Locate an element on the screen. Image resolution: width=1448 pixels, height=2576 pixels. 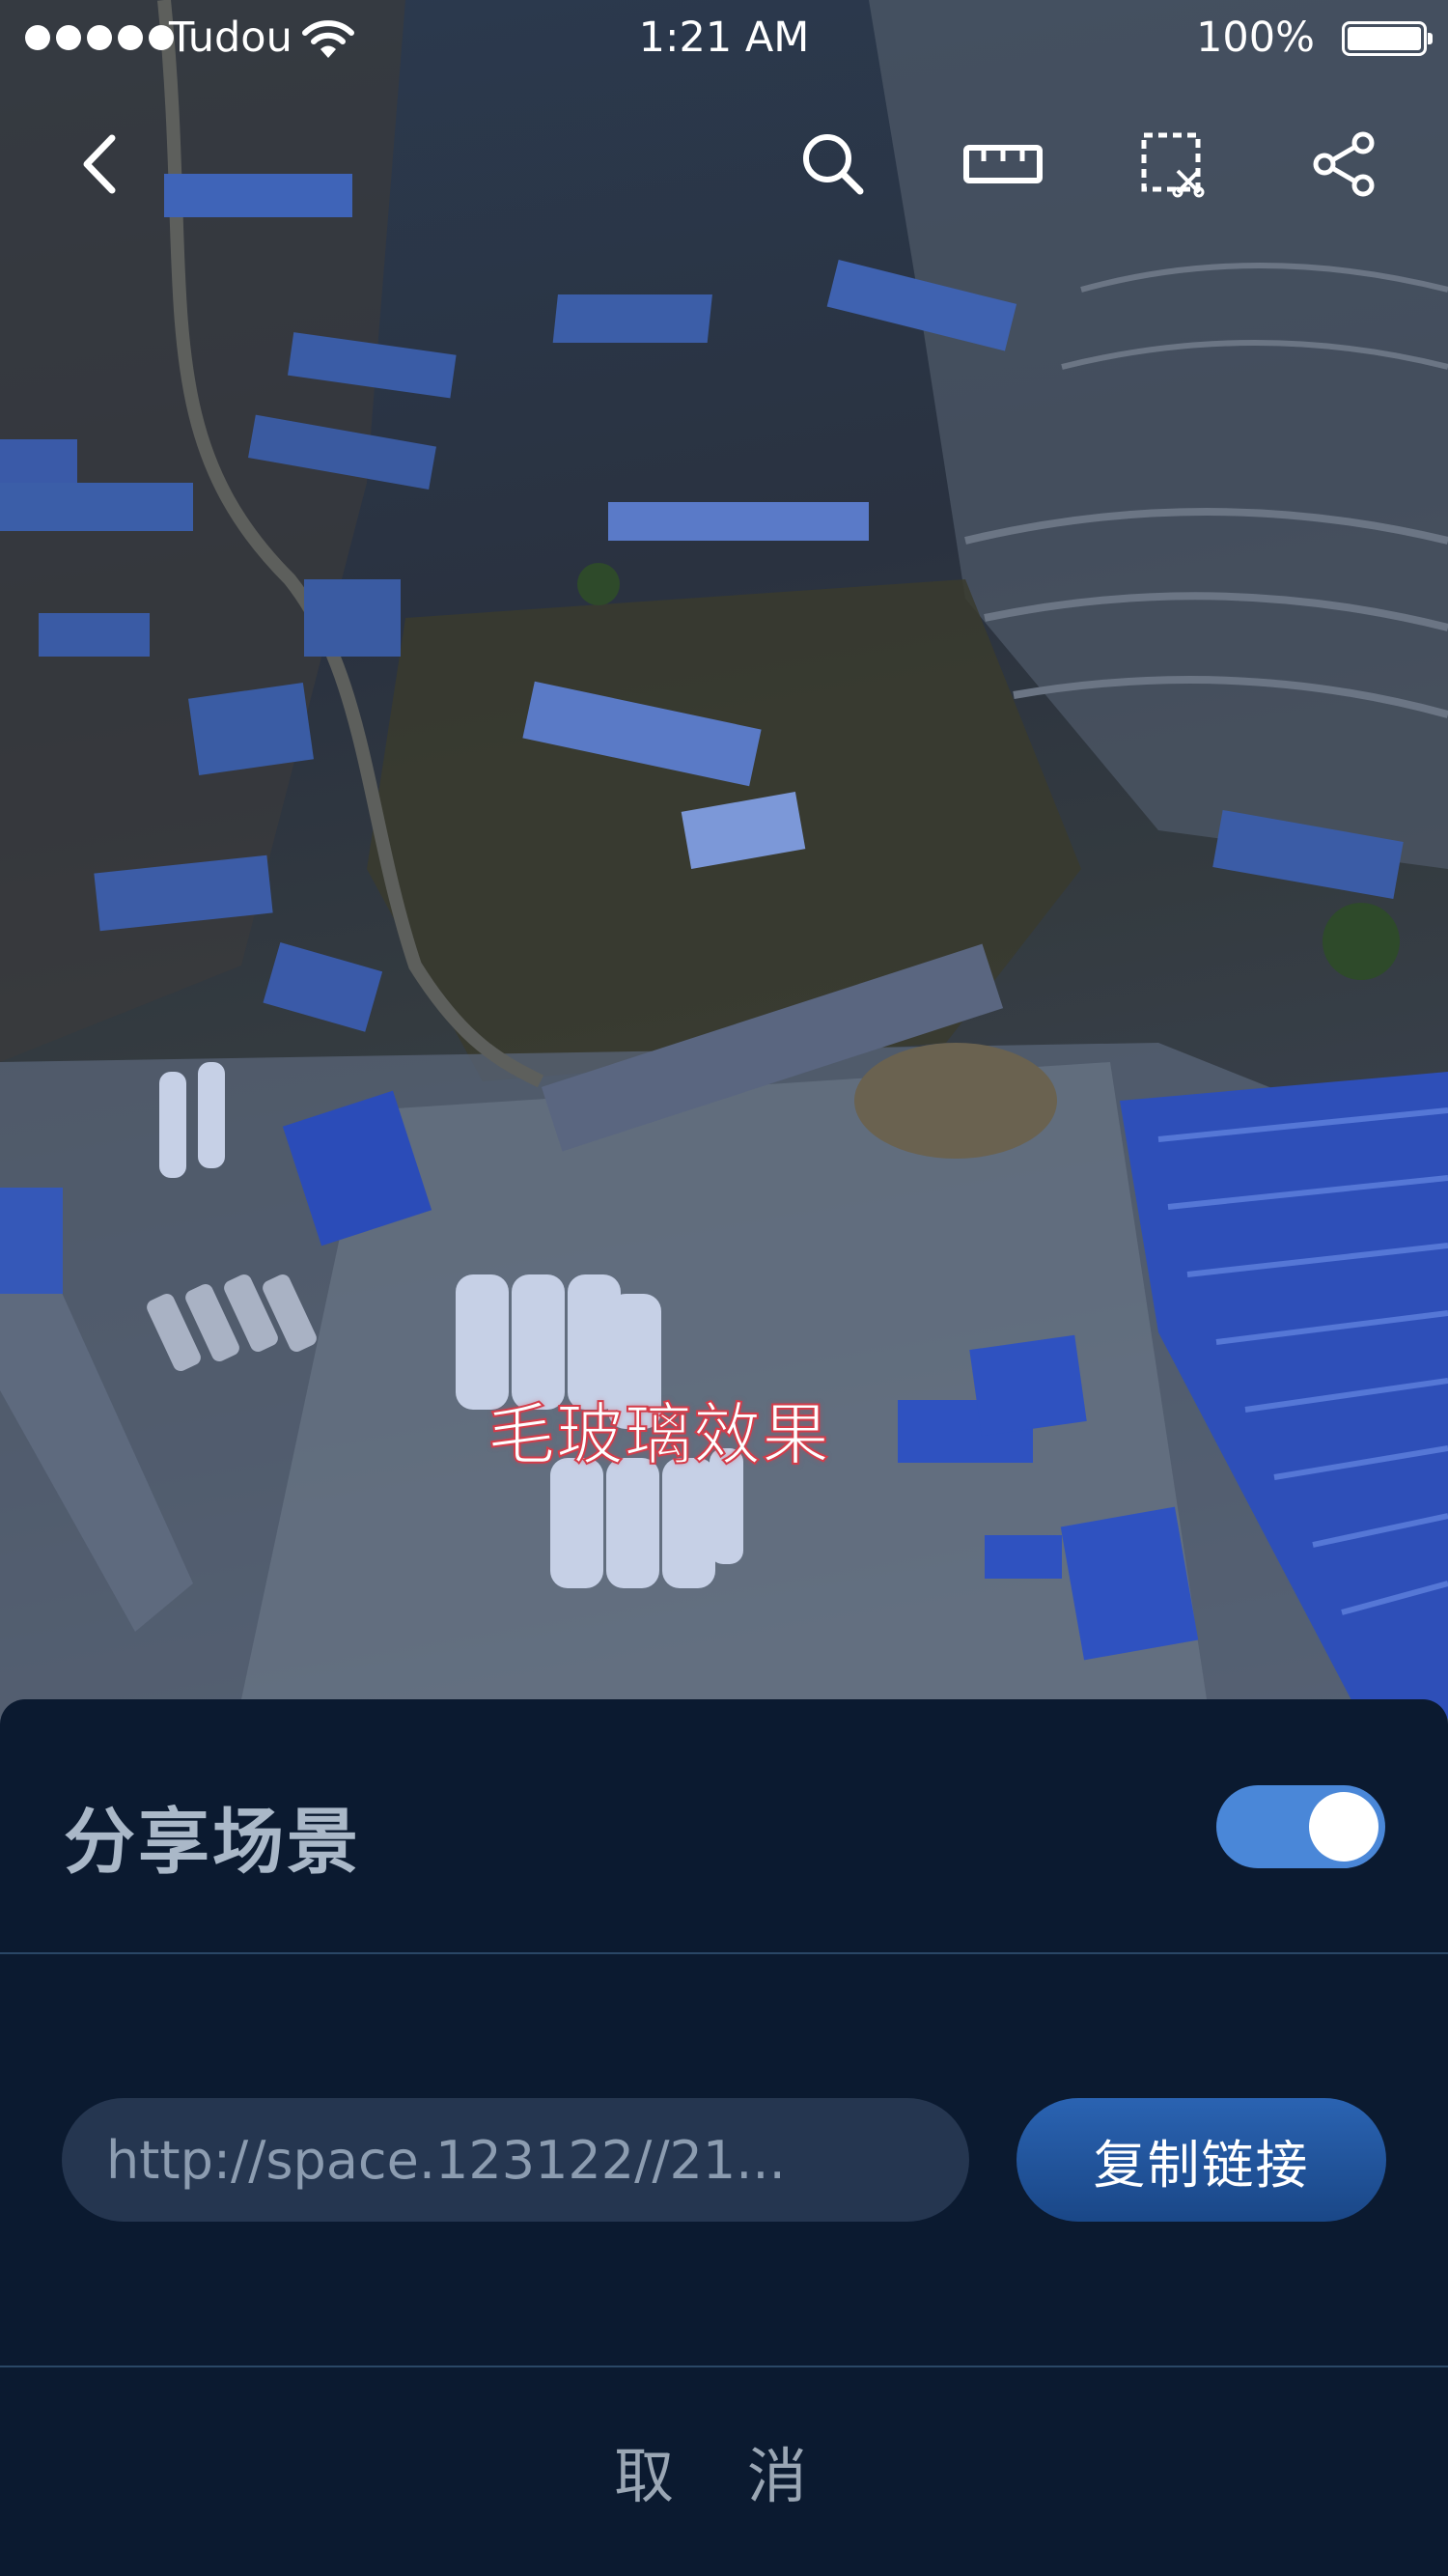
status-bar: Tudou 1:21 AM 100% is located at coordinates (724, 39).